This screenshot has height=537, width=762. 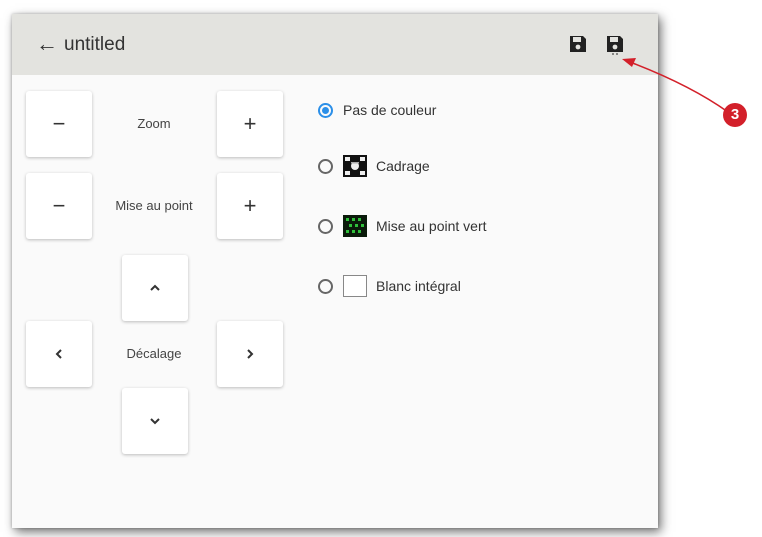 I want to click on offset-right-button, so click(x=250, y=354).